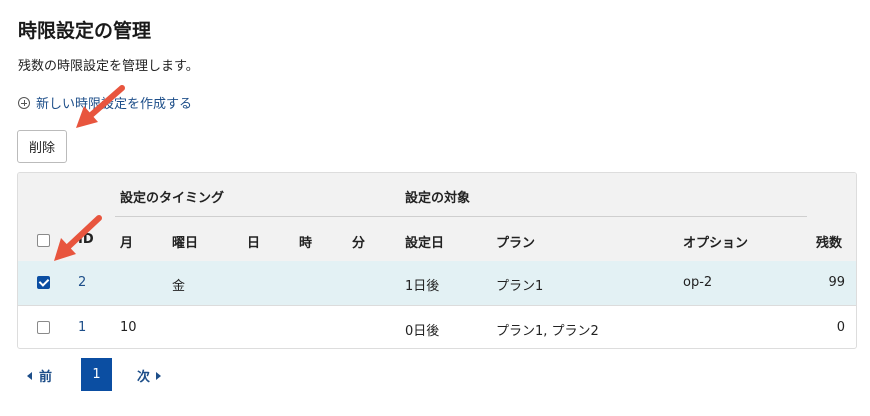 This screenshot has height=416, width=870. What do you see at coordinates (358, 241) in the screenshot?
I see `col-minute: 分` at bounding box center [358, 241].